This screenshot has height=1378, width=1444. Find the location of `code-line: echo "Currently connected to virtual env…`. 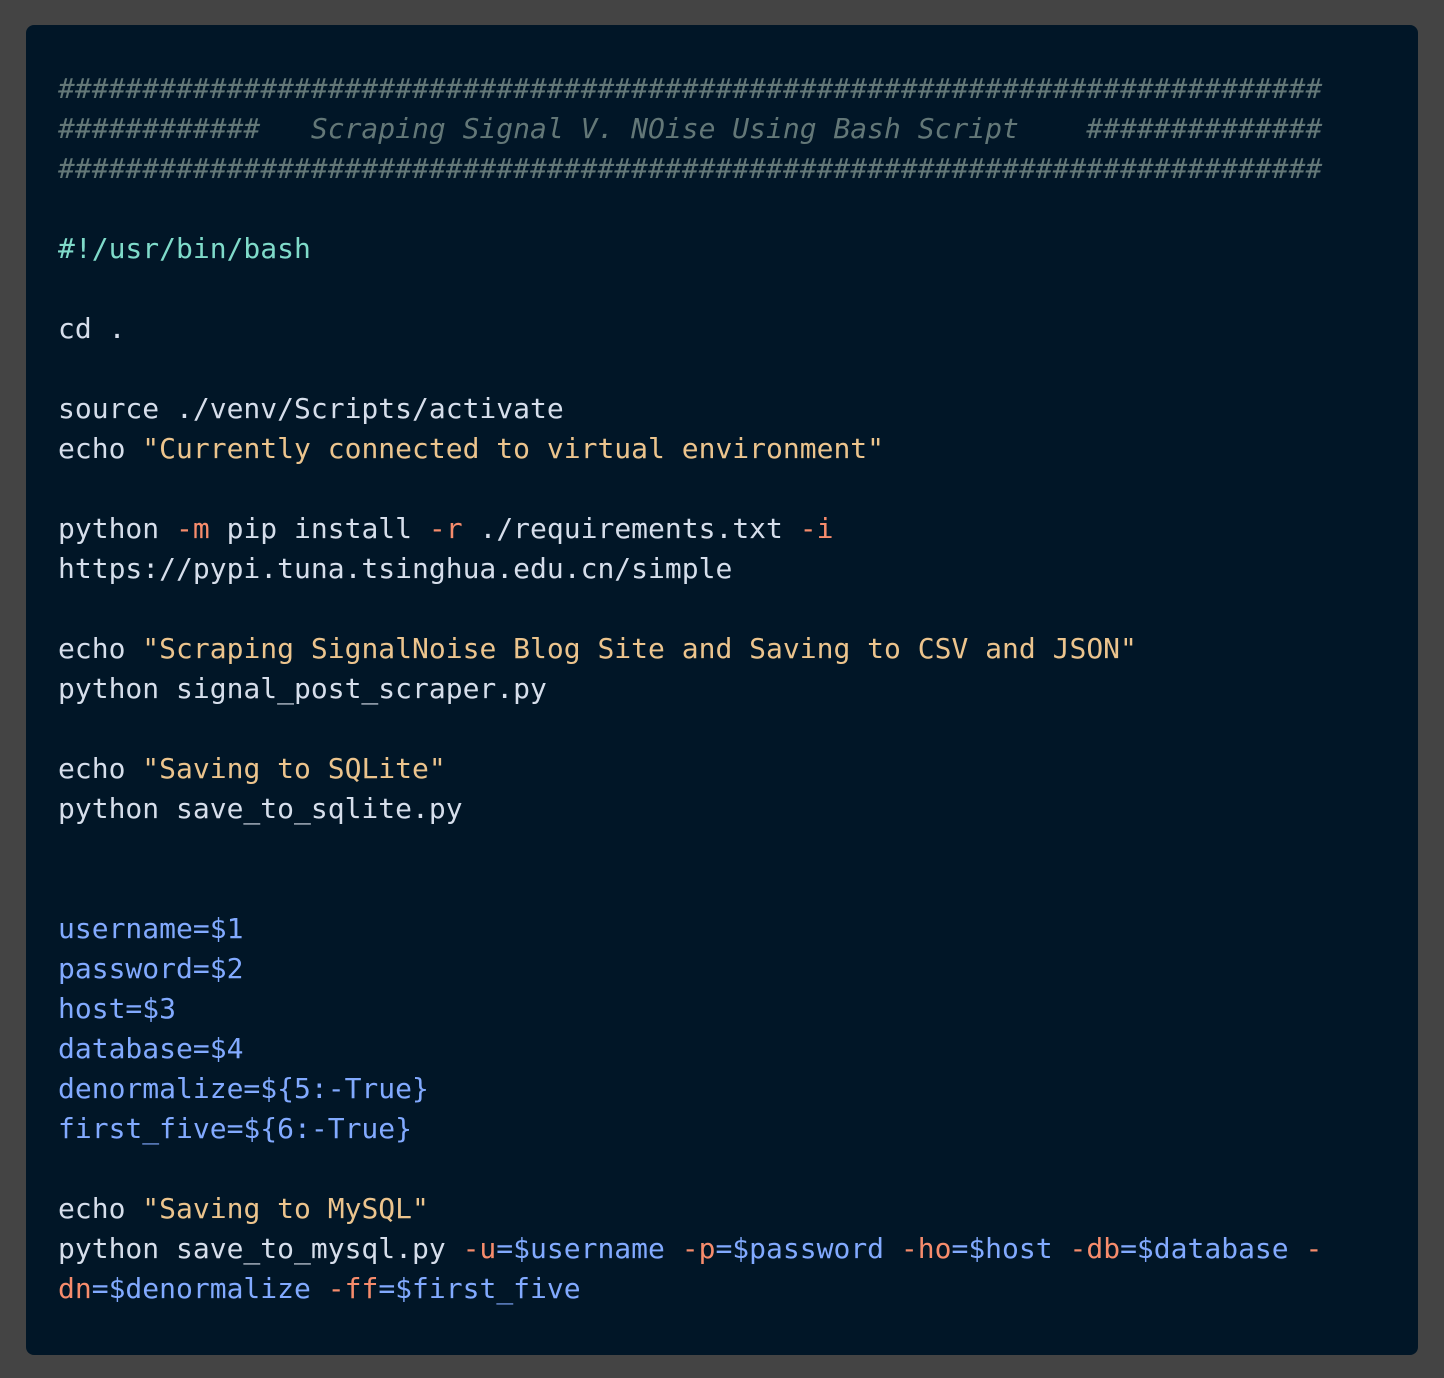

code-line: echo "Currently connected to virtual env… is located at coordinates (690, 449).